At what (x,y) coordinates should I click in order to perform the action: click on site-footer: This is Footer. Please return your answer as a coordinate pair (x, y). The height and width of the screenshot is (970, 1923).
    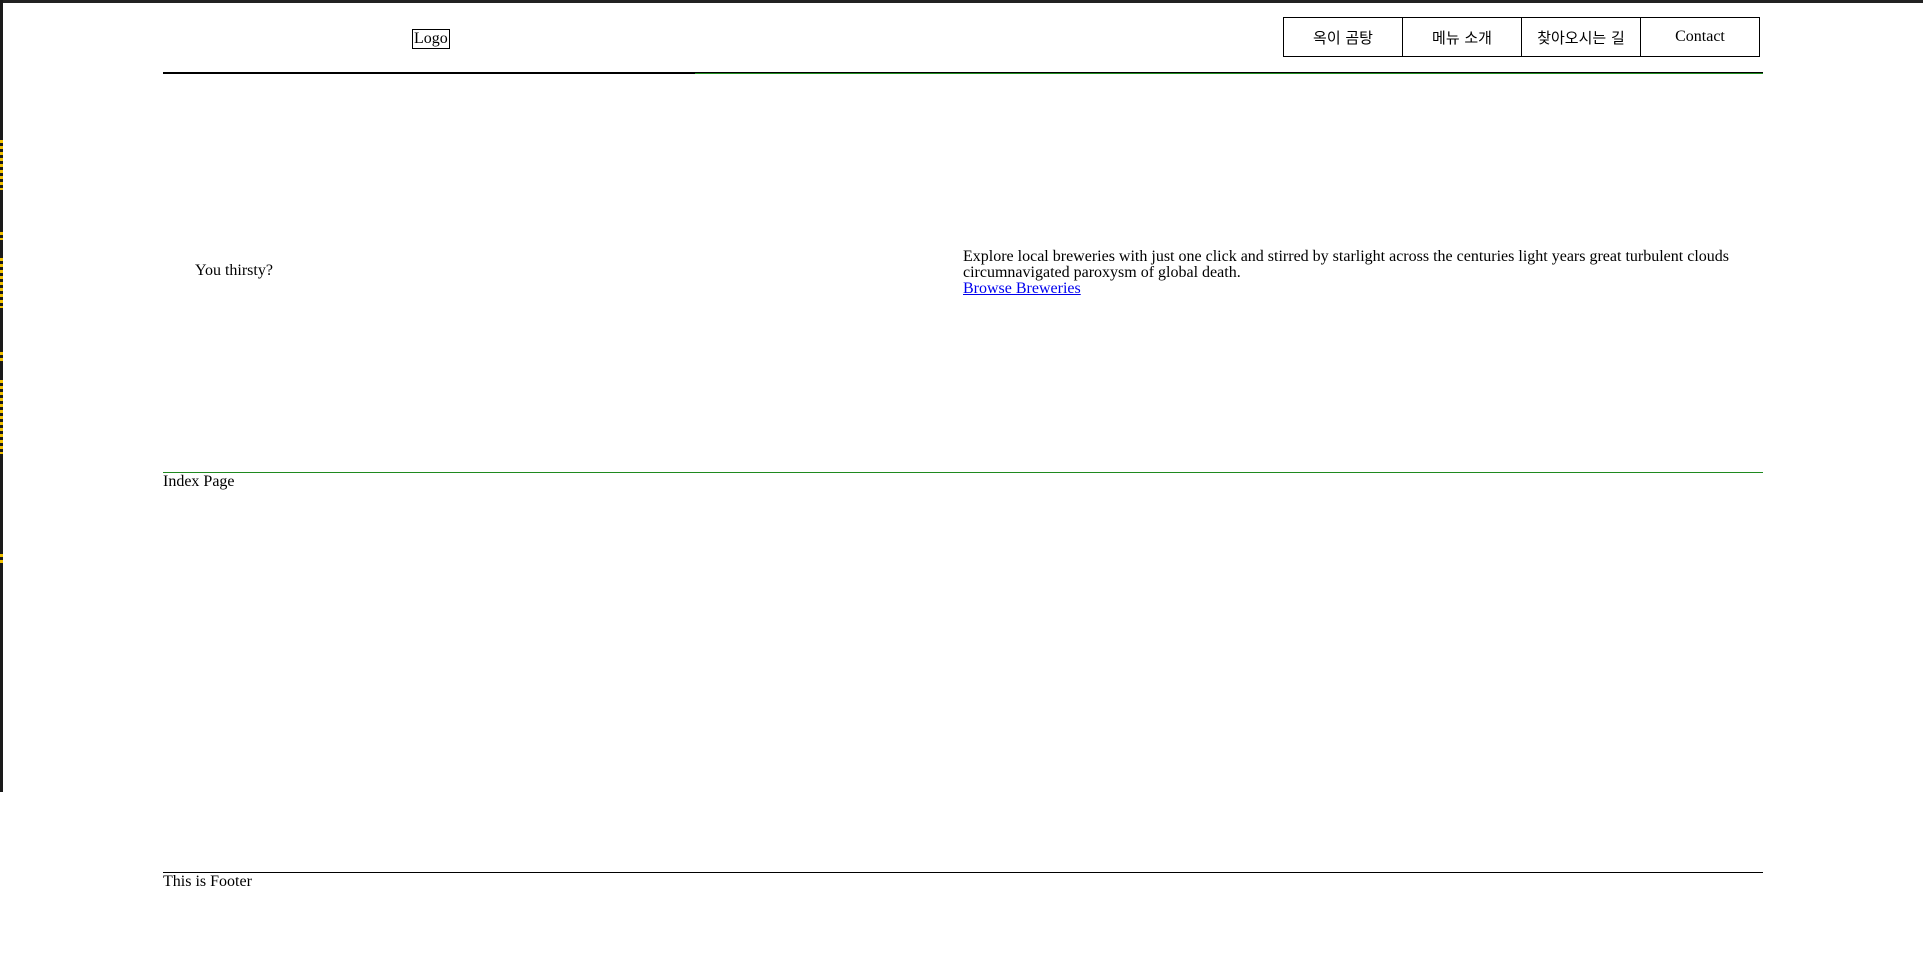
    Looking at the image, I should click on (963, 881).